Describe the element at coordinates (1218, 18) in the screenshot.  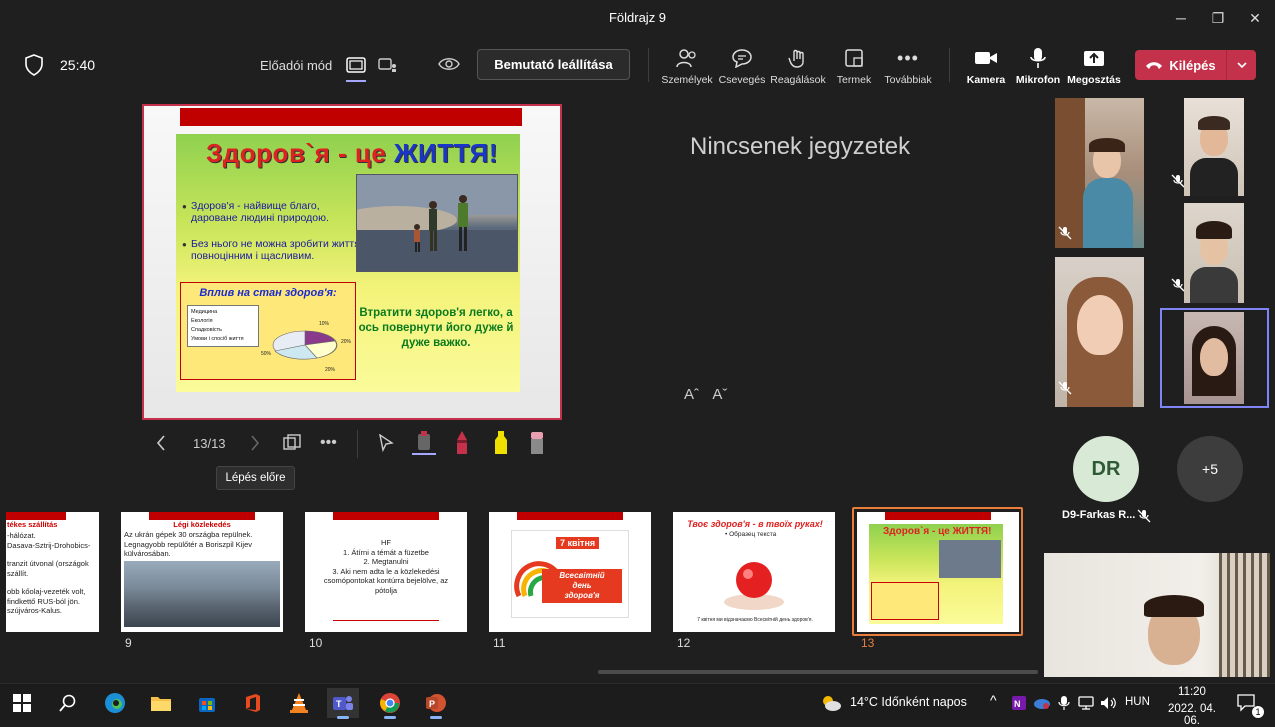
I see `restore-button: ❐` at that location.